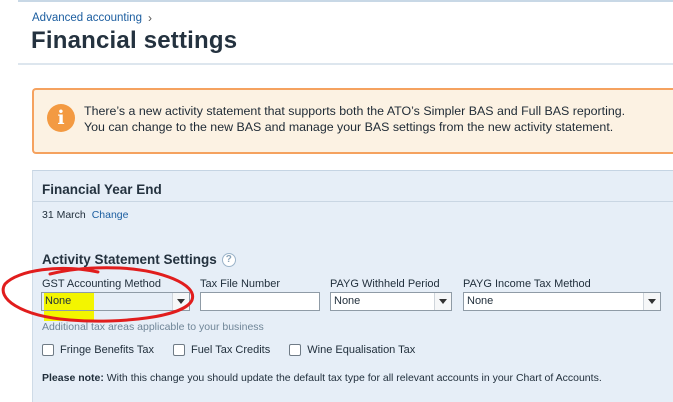  Describe the element at coordinates (240, 284) in the screenshot. I see `tfn-label: Tax File Number` at that location.